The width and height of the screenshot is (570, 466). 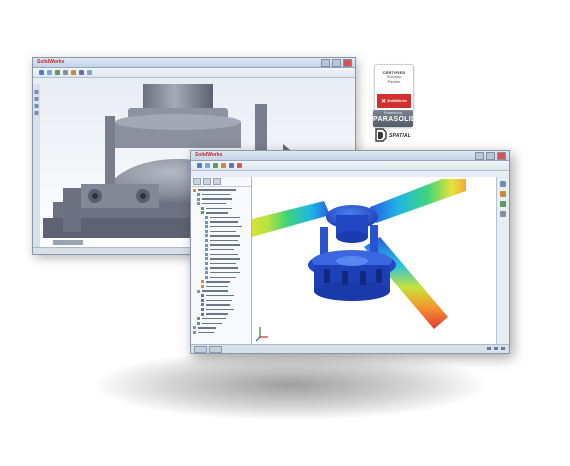 I want to click on tab-feature-manager, so click(x=197, y=181).